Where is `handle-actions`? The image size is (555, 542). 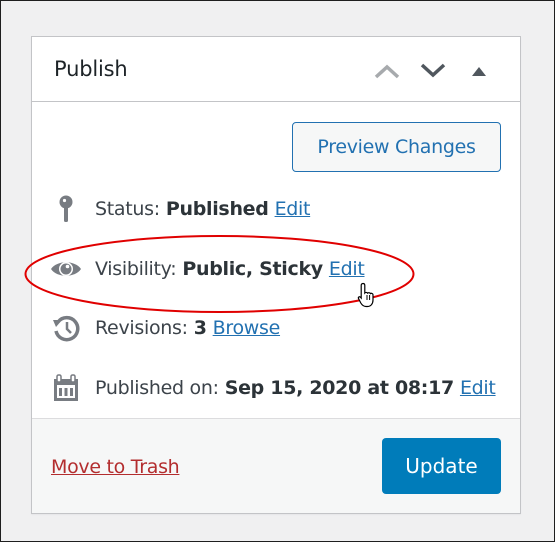
handle-actions is located at coordinates (433, 71).